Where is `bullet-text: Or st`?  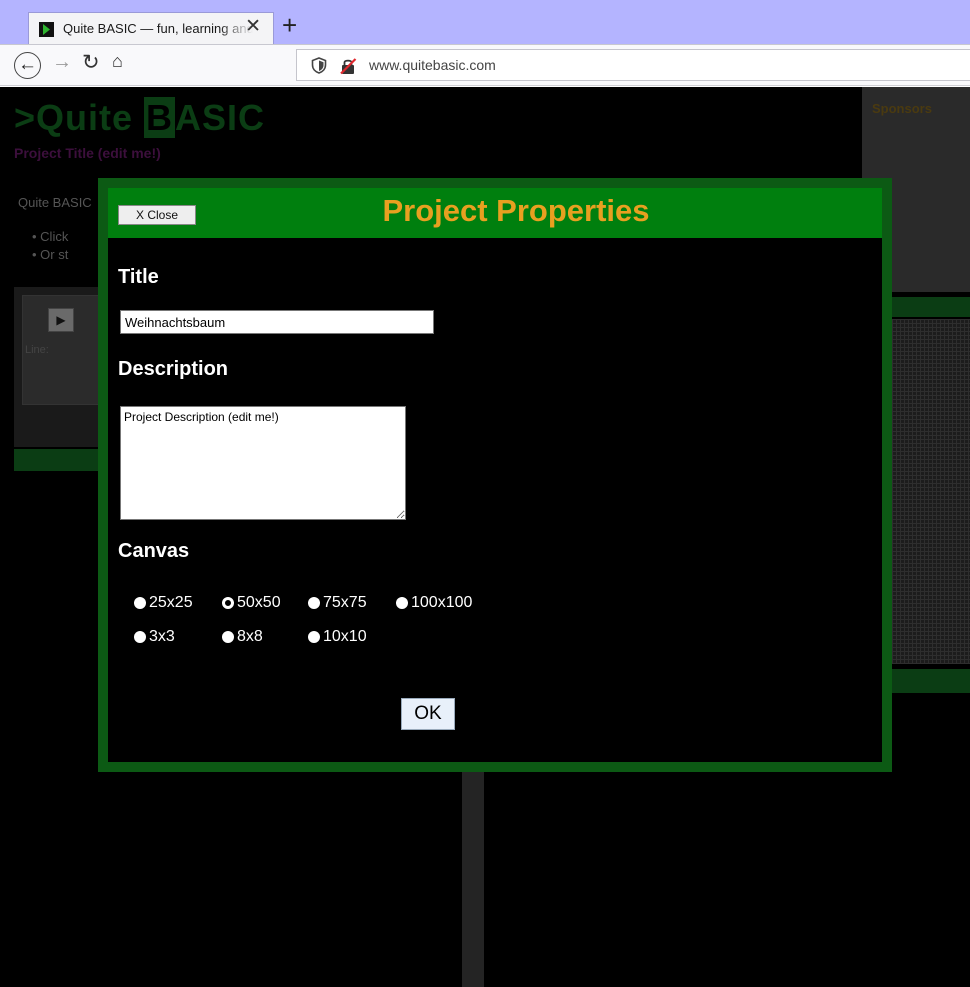
bullet-text: Or st is located at coordinates (54, 254).